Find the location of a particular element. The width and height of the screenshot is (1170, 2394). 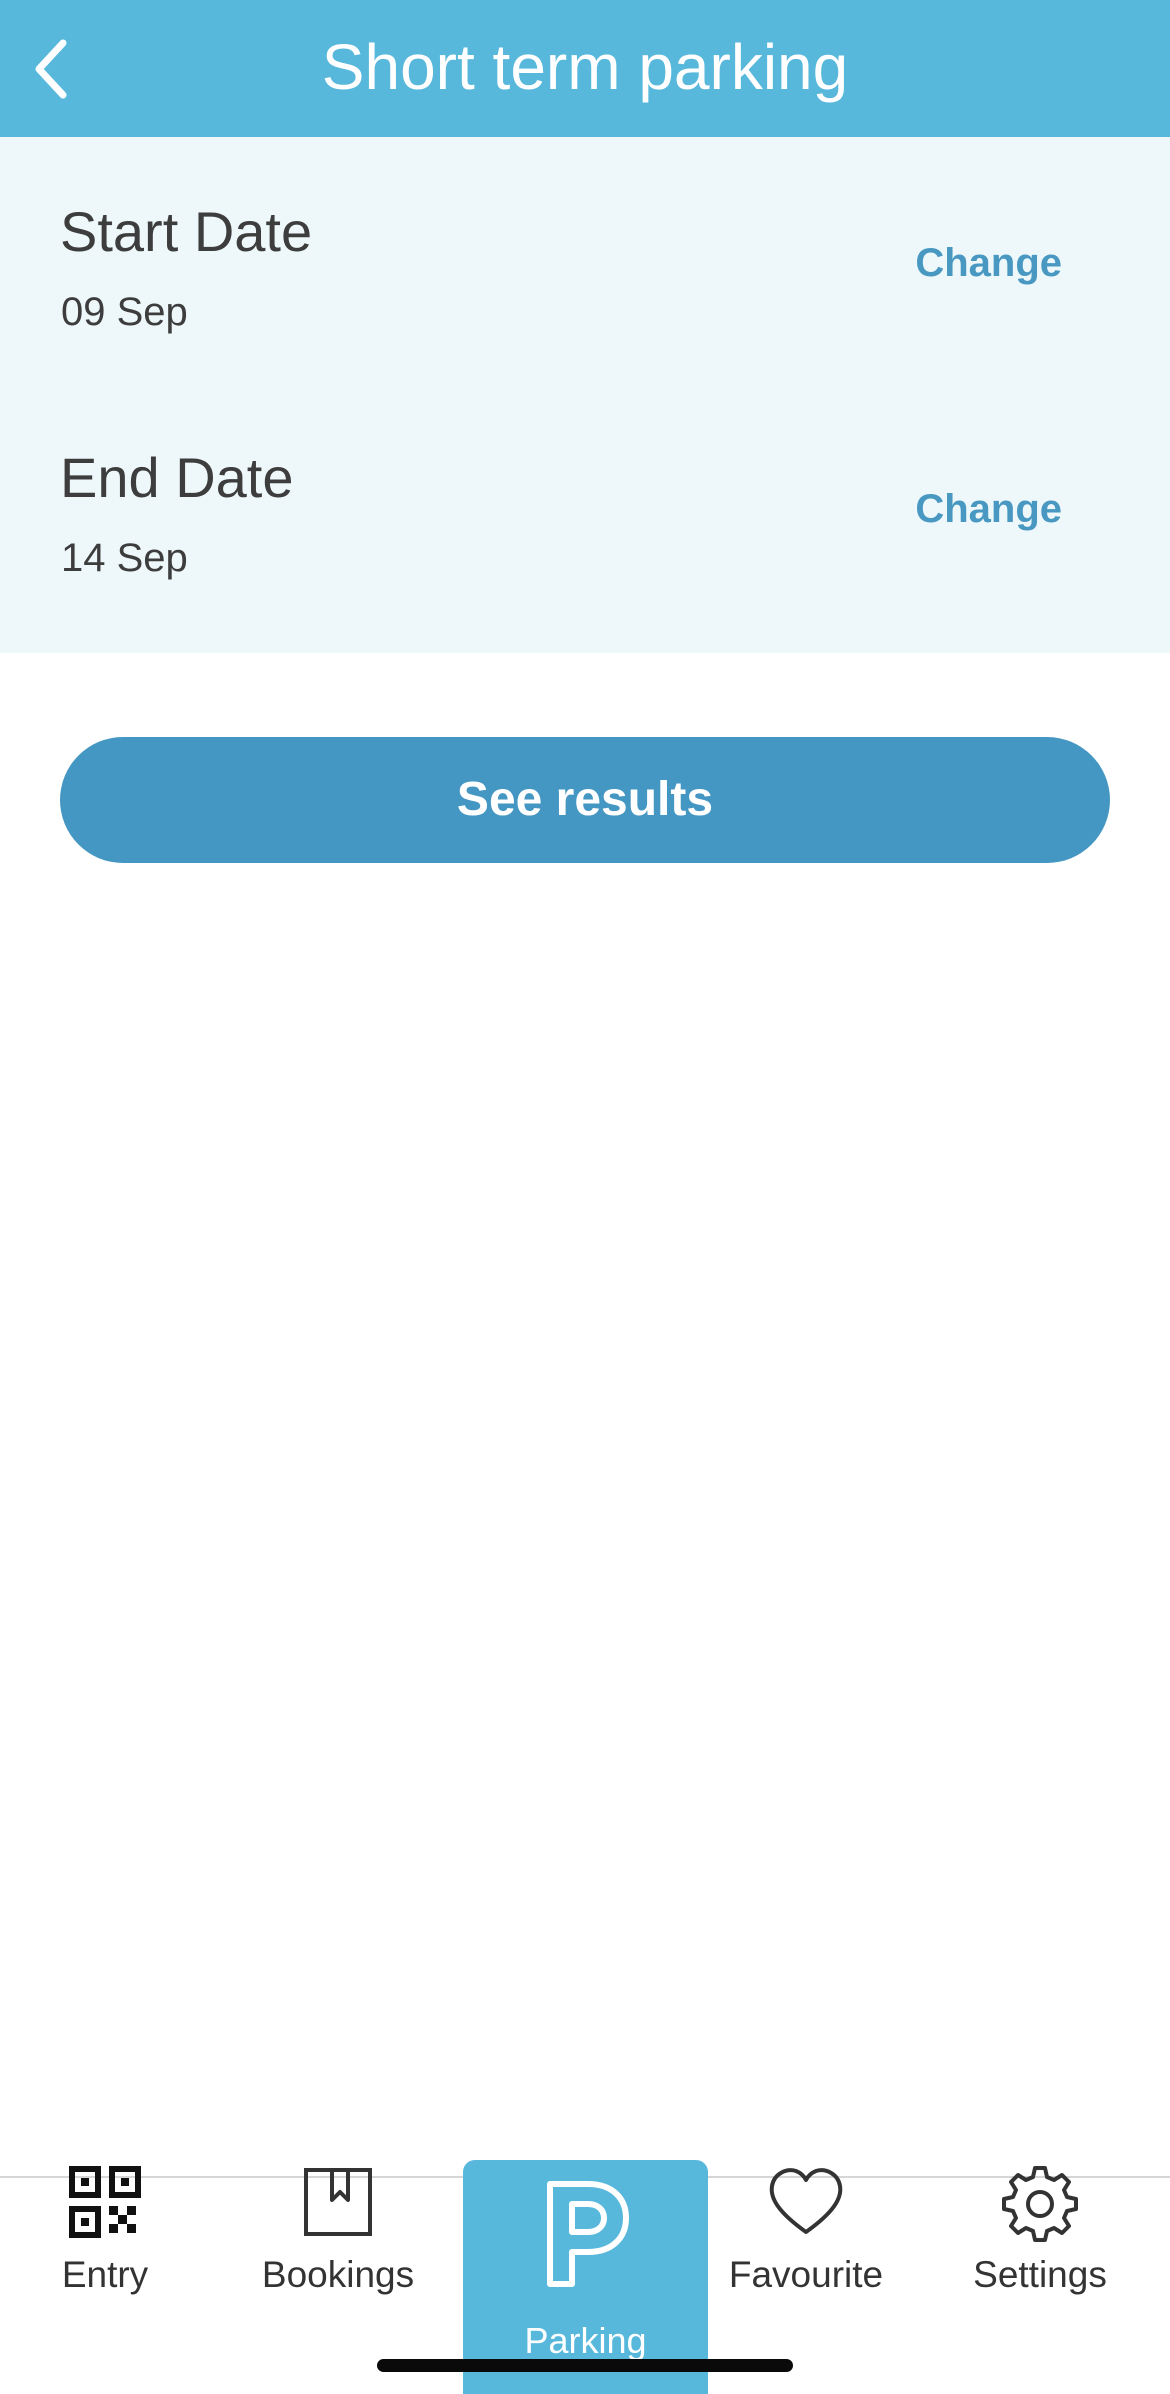

tab-entry: Entry is located at coordinates (105, 2280).